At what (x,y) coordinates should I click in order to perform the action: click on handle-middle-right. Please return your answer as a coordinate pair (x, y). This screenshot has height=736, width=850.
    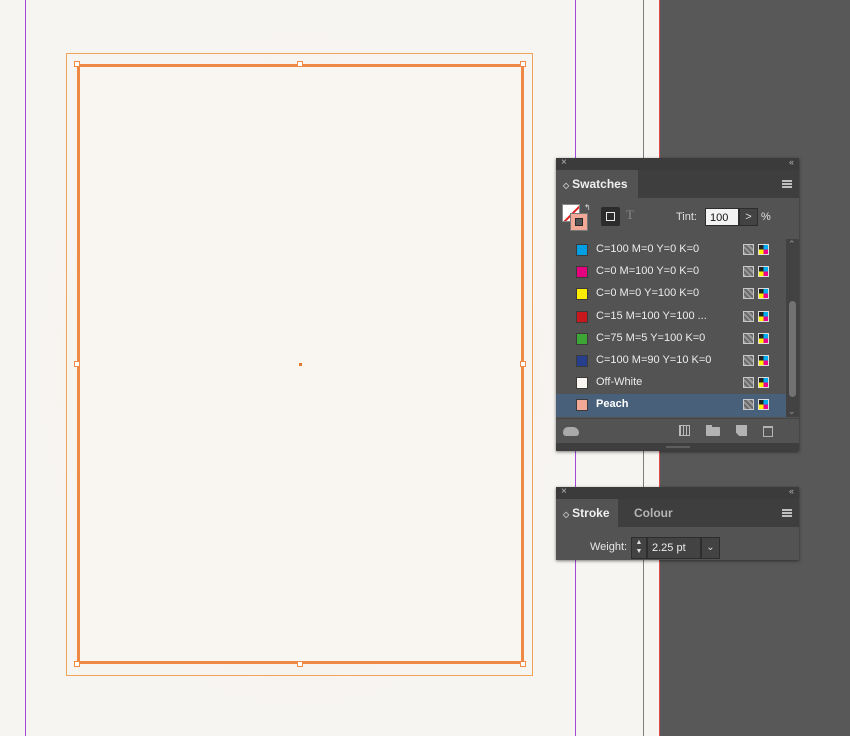
    Looking at the image, I should click on (523, 364).